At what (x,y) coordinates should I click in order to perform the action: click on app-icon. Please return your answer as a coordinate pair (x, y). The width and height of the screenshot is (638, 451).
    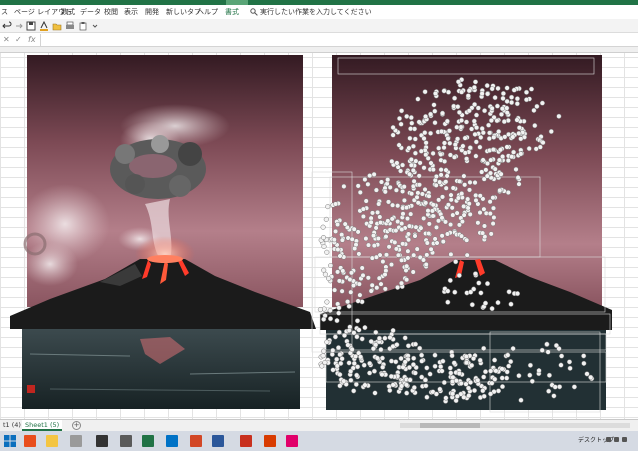
    Looking at the image, I should click on (76, 441).